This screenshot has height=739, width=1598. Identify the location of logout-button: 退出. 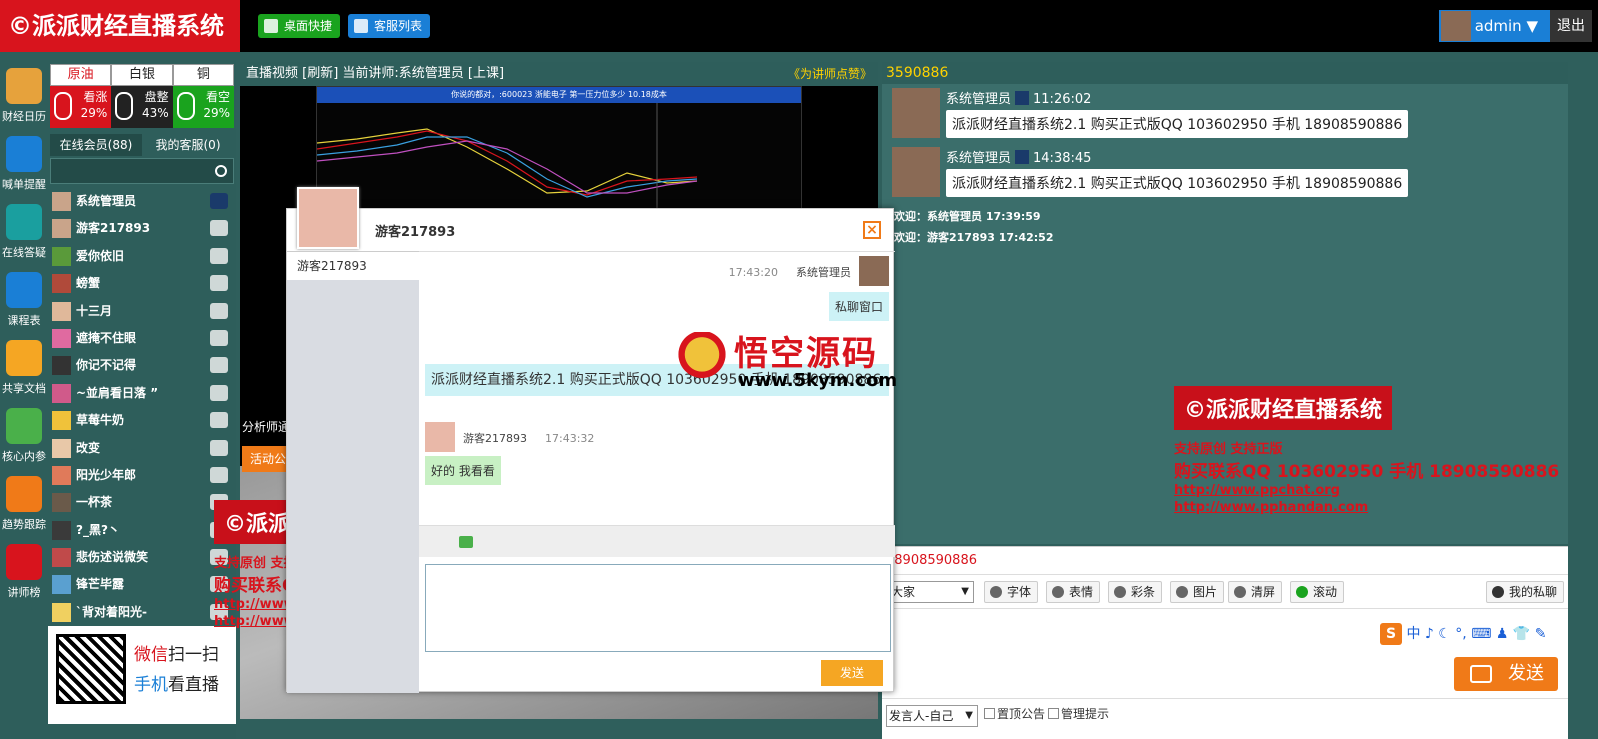
(1571, 26).